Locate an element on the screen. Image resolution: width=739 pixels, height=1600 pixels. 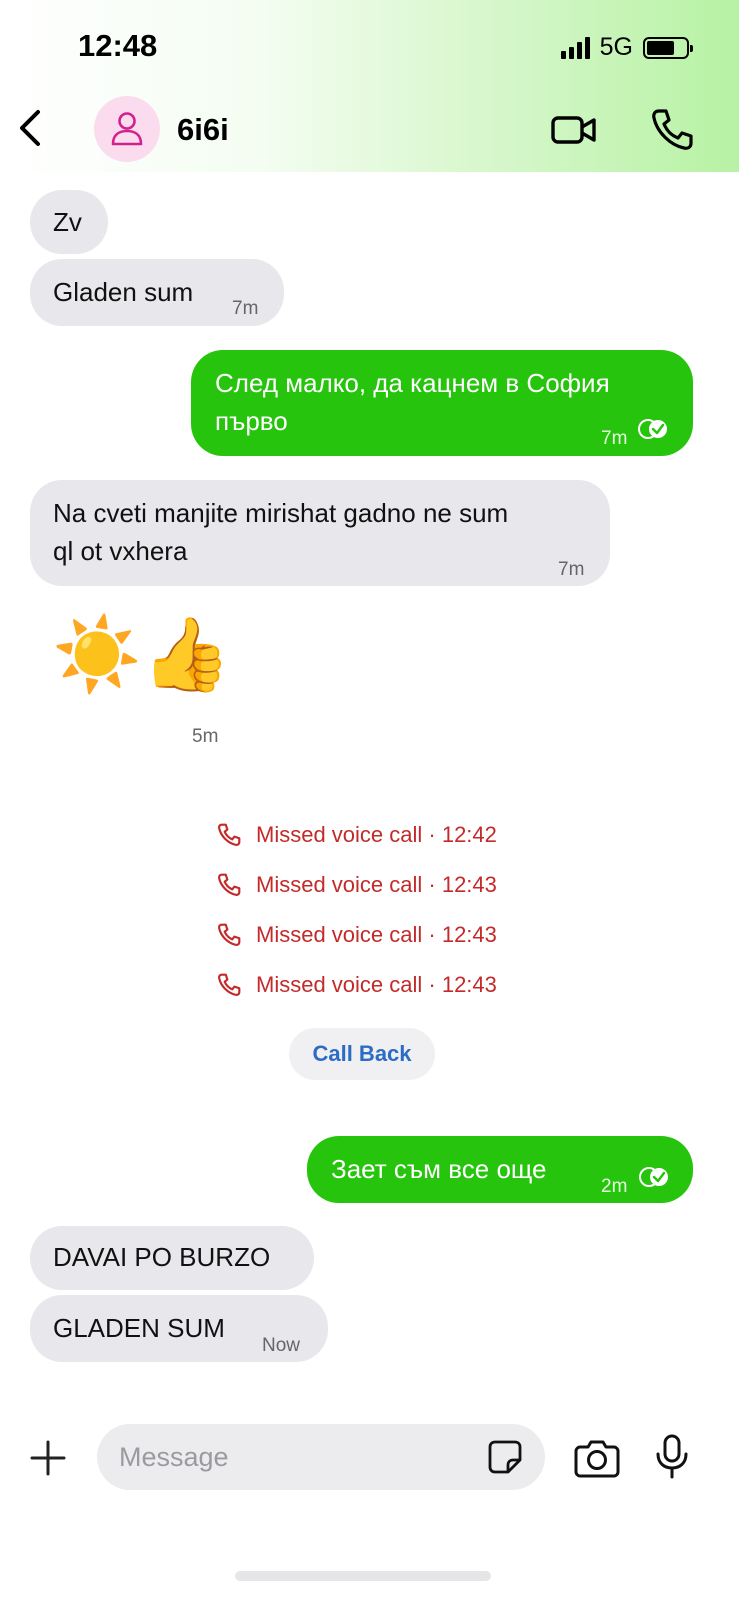
message-bubble-incoming: Gladen sum 7m is located at coordinates (157, 292).